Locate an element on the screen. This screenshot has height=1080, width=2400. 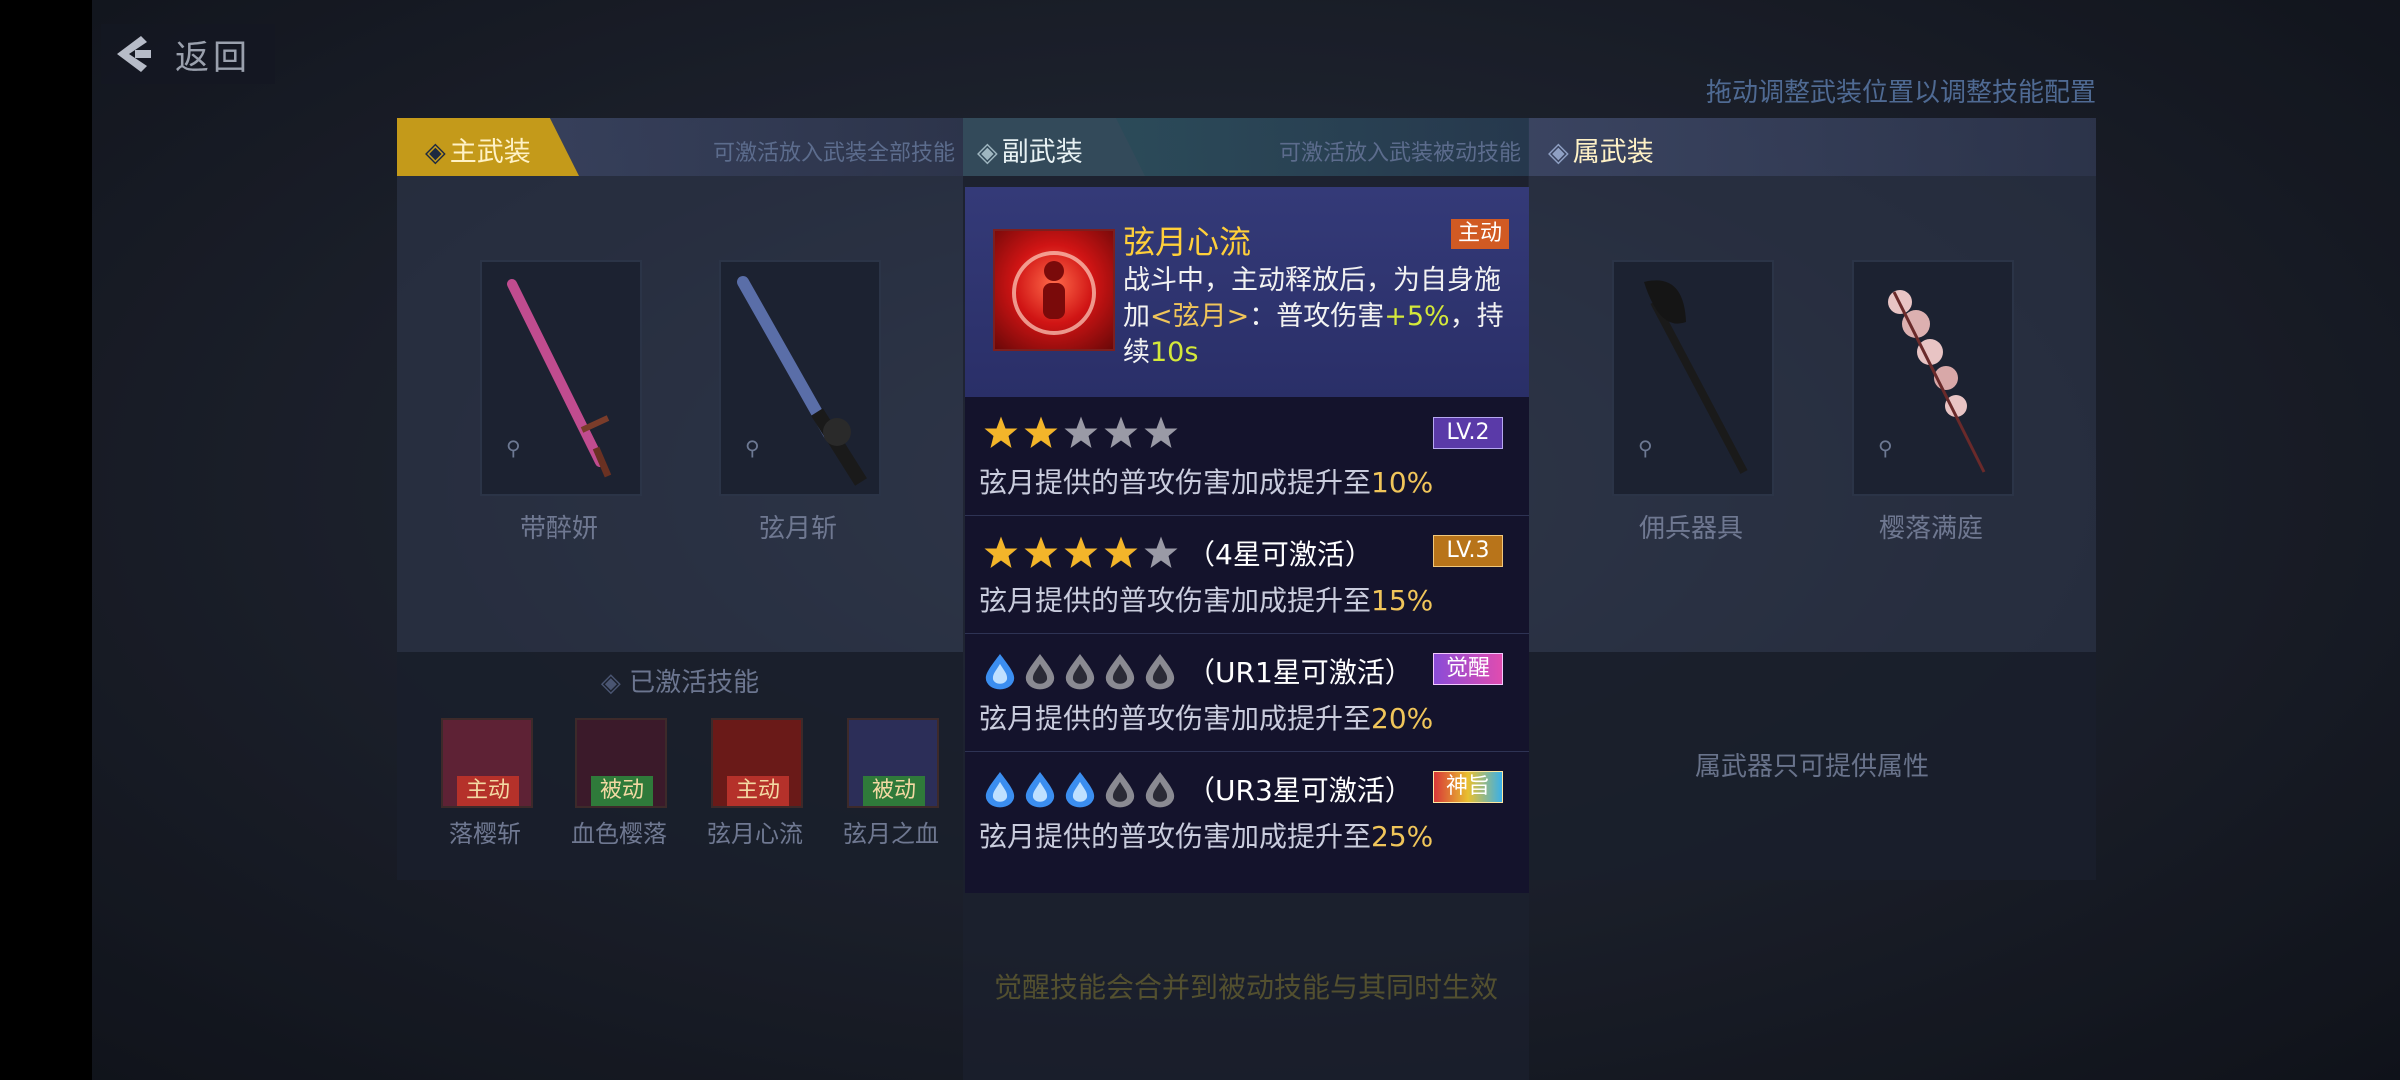
skill-tag-4: 被动 is located at coordinates (894, 791).